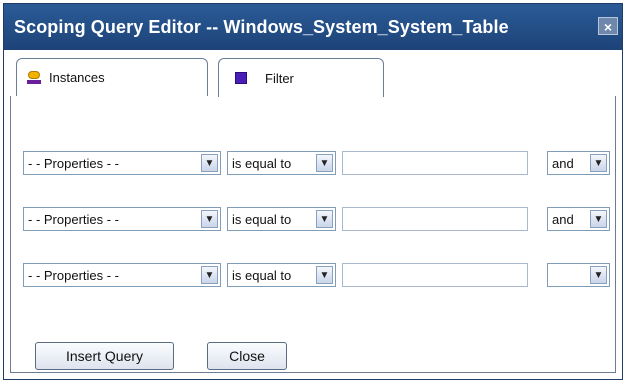 The image size is (626, 383). What do you see at coordinates (112, 77) in the screenshot?
I see `tab-instances: Instances` at bounding box center [112, 77].